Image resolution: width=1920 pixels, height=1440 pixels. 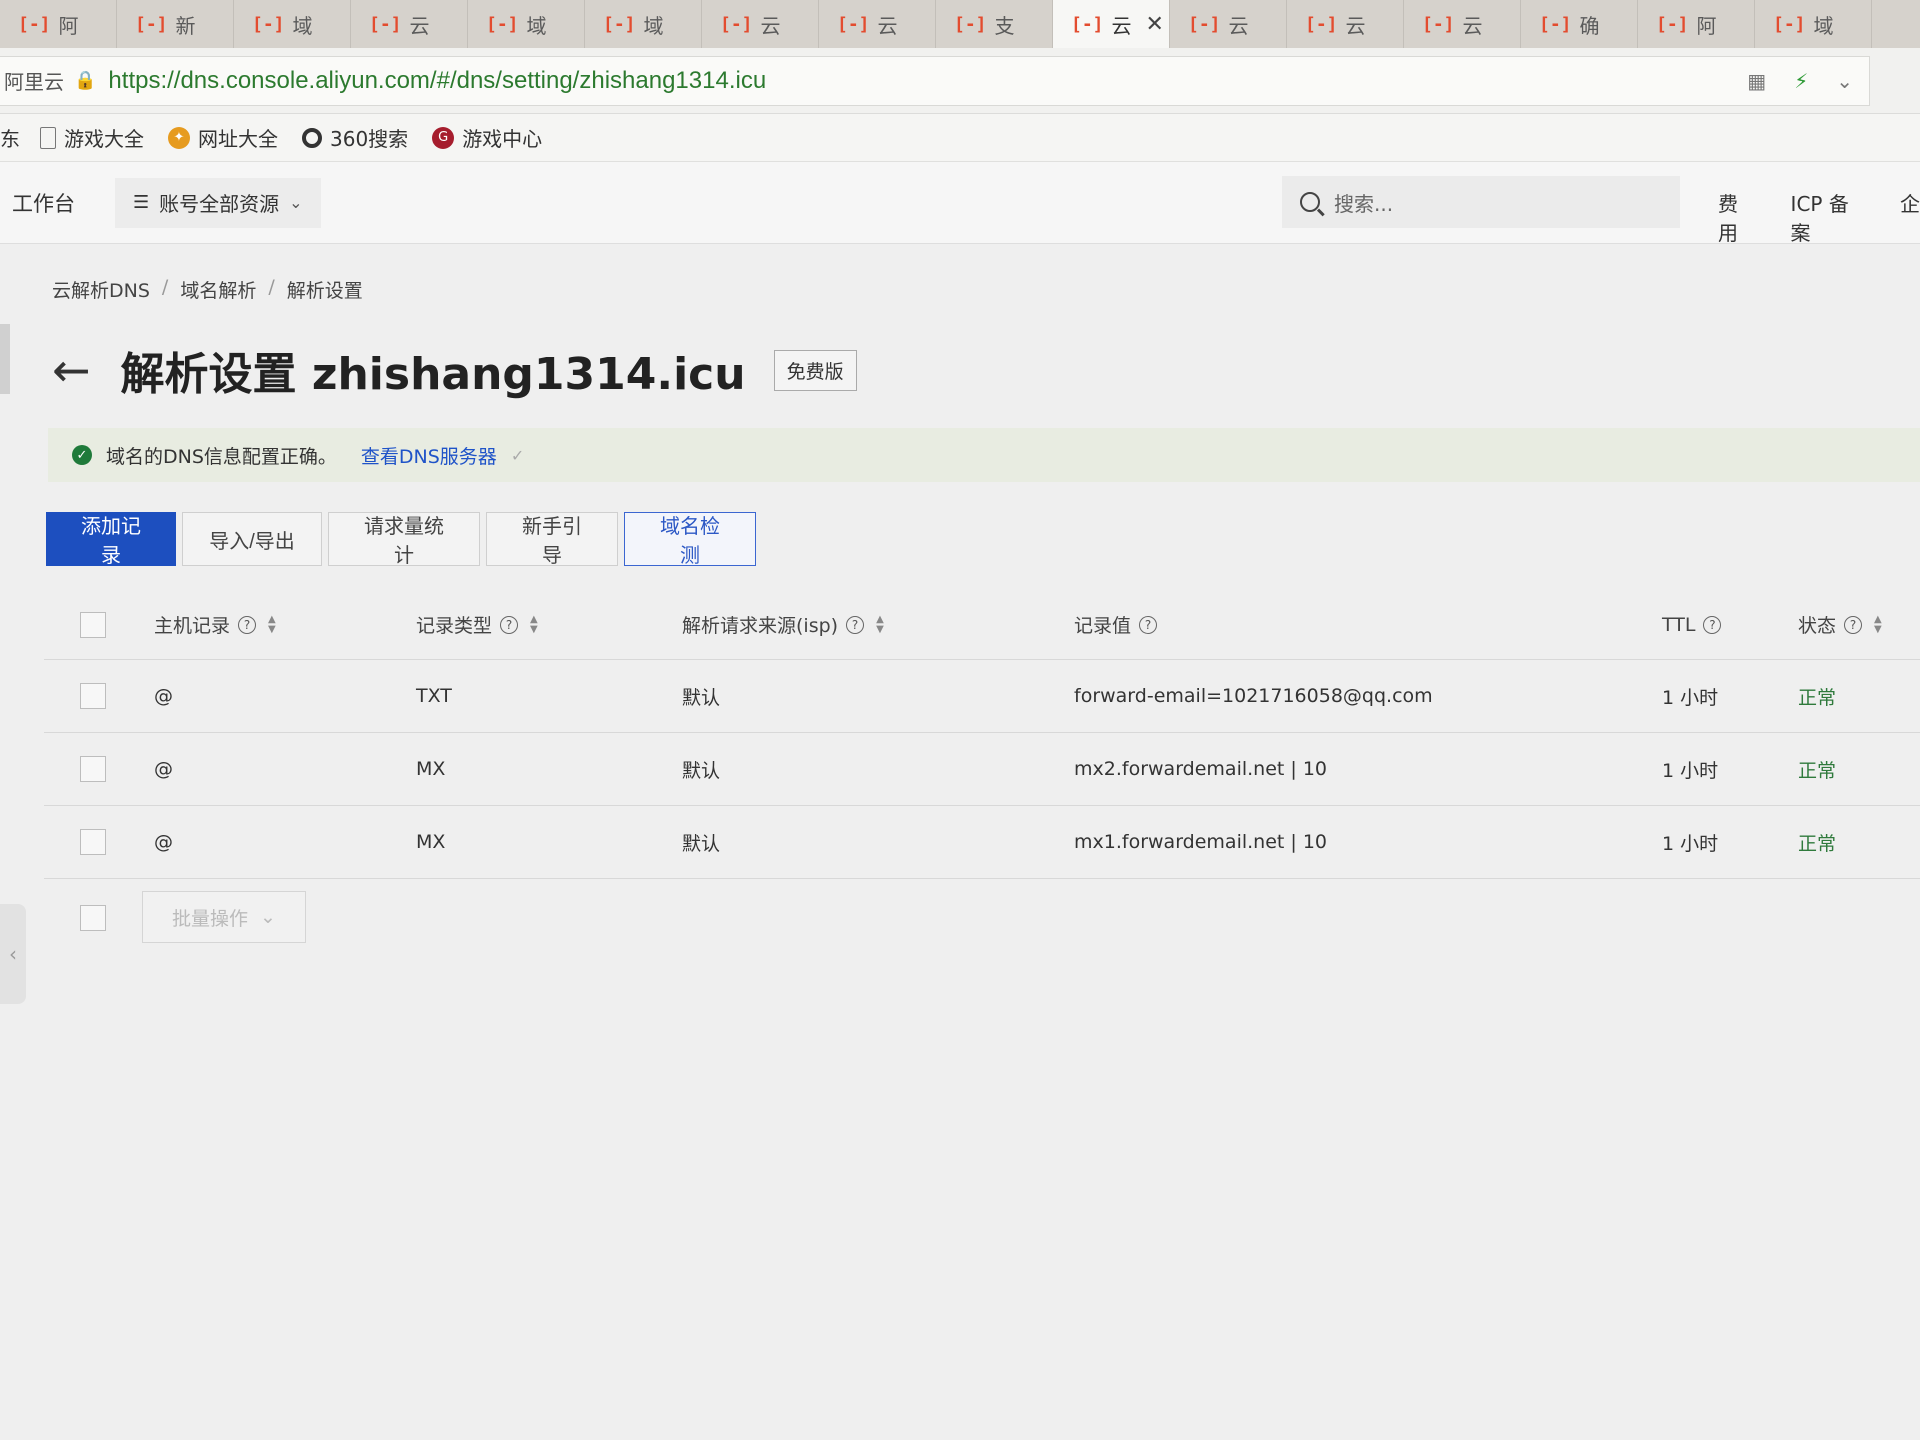 What do you see at coordinates (92, 137) in the screenshot?
I see `bookmark-item: 游戏大全` at bounding box center [92, 137].